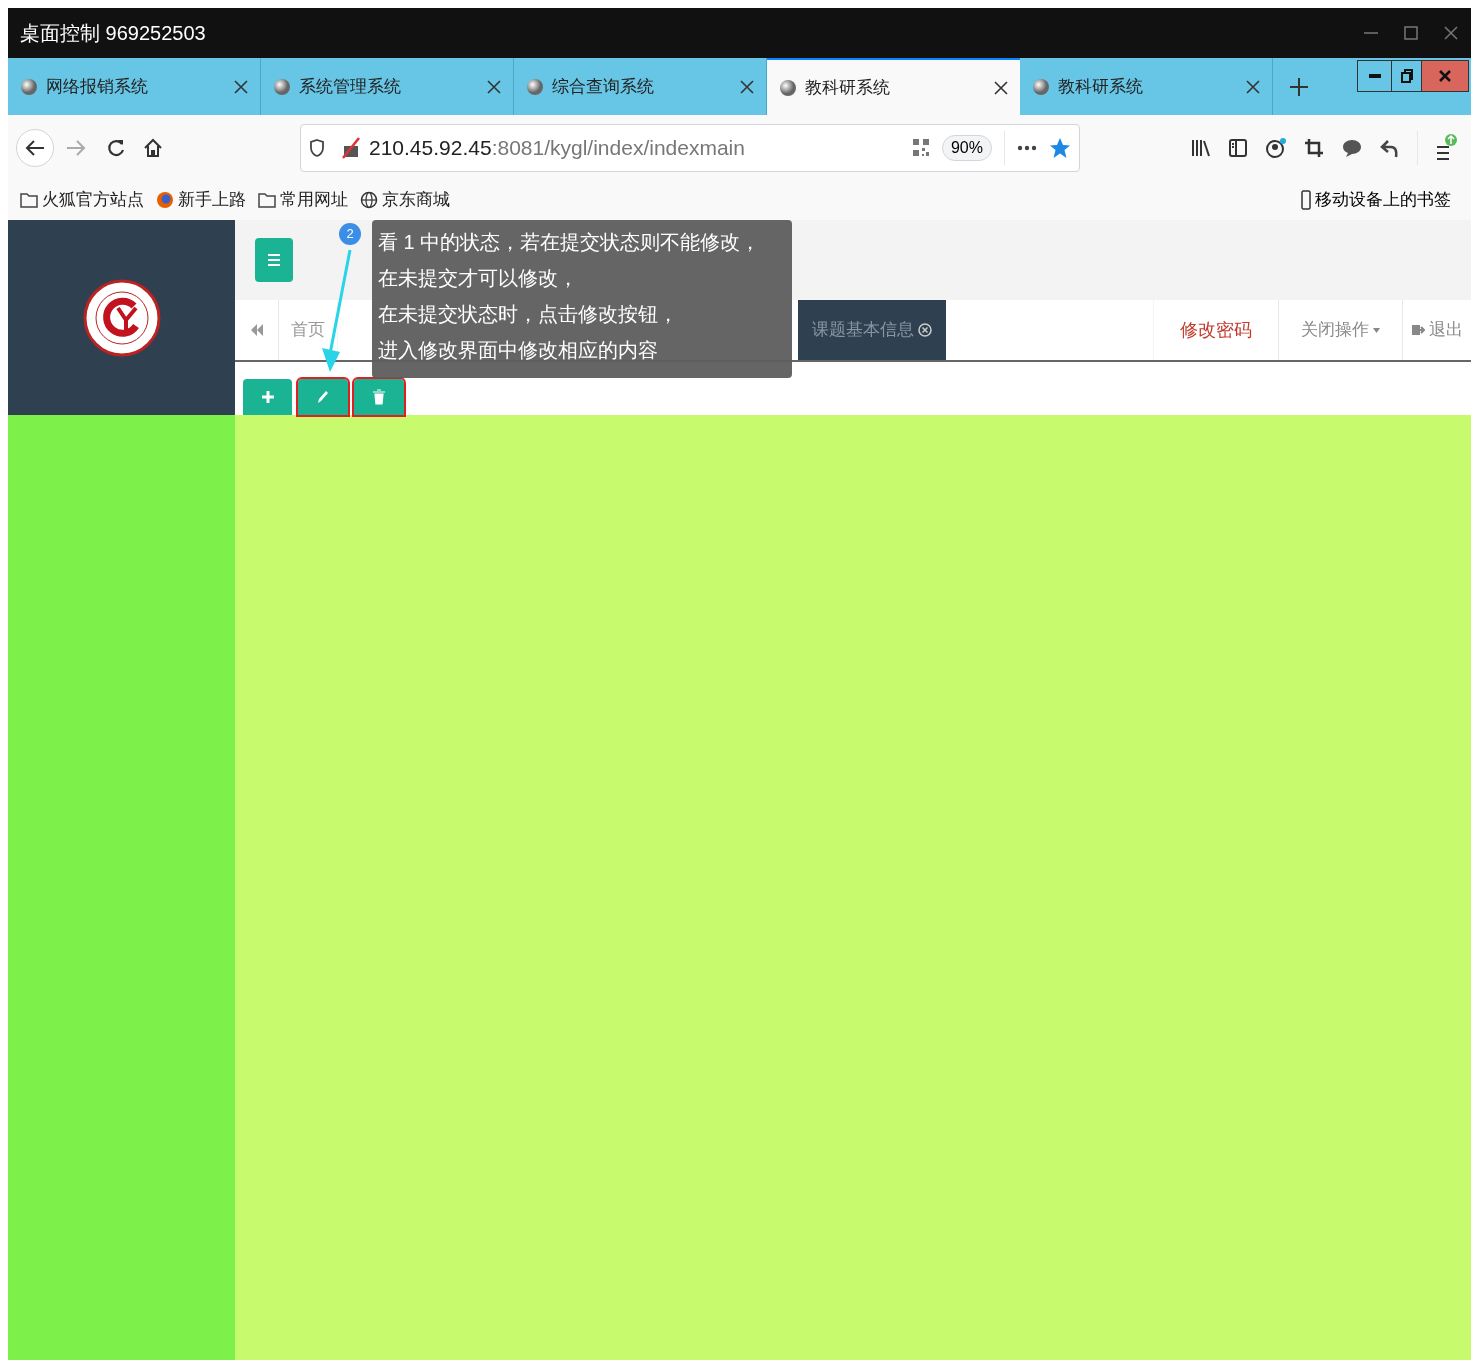 This screenshot has width=1471, height=1360. I want to click on caret-icon, so click(1376, 330).